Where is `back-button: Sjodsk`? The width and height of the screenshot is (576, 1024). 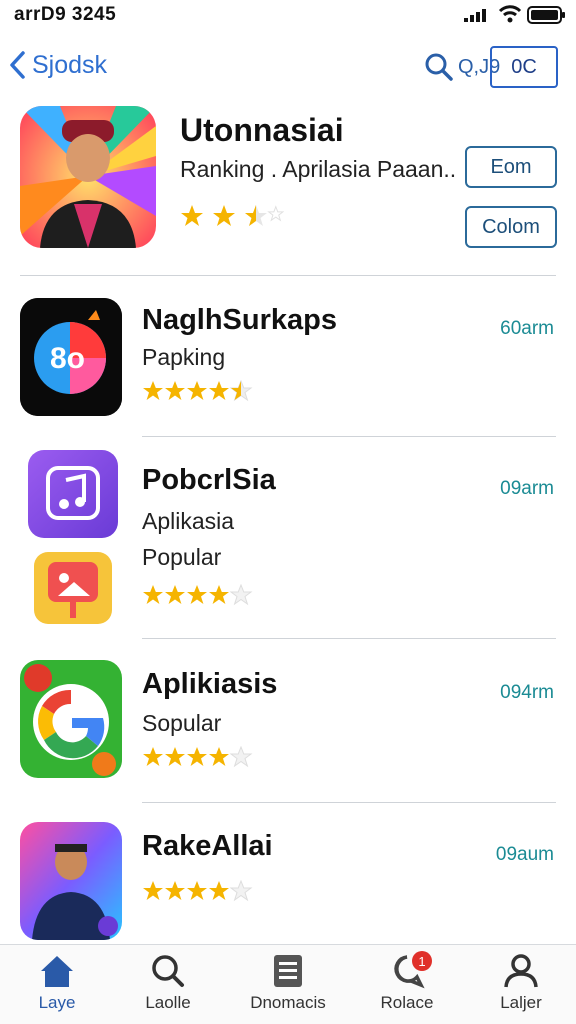 back-button: Sjodsk is located at coordinates (57, 65).